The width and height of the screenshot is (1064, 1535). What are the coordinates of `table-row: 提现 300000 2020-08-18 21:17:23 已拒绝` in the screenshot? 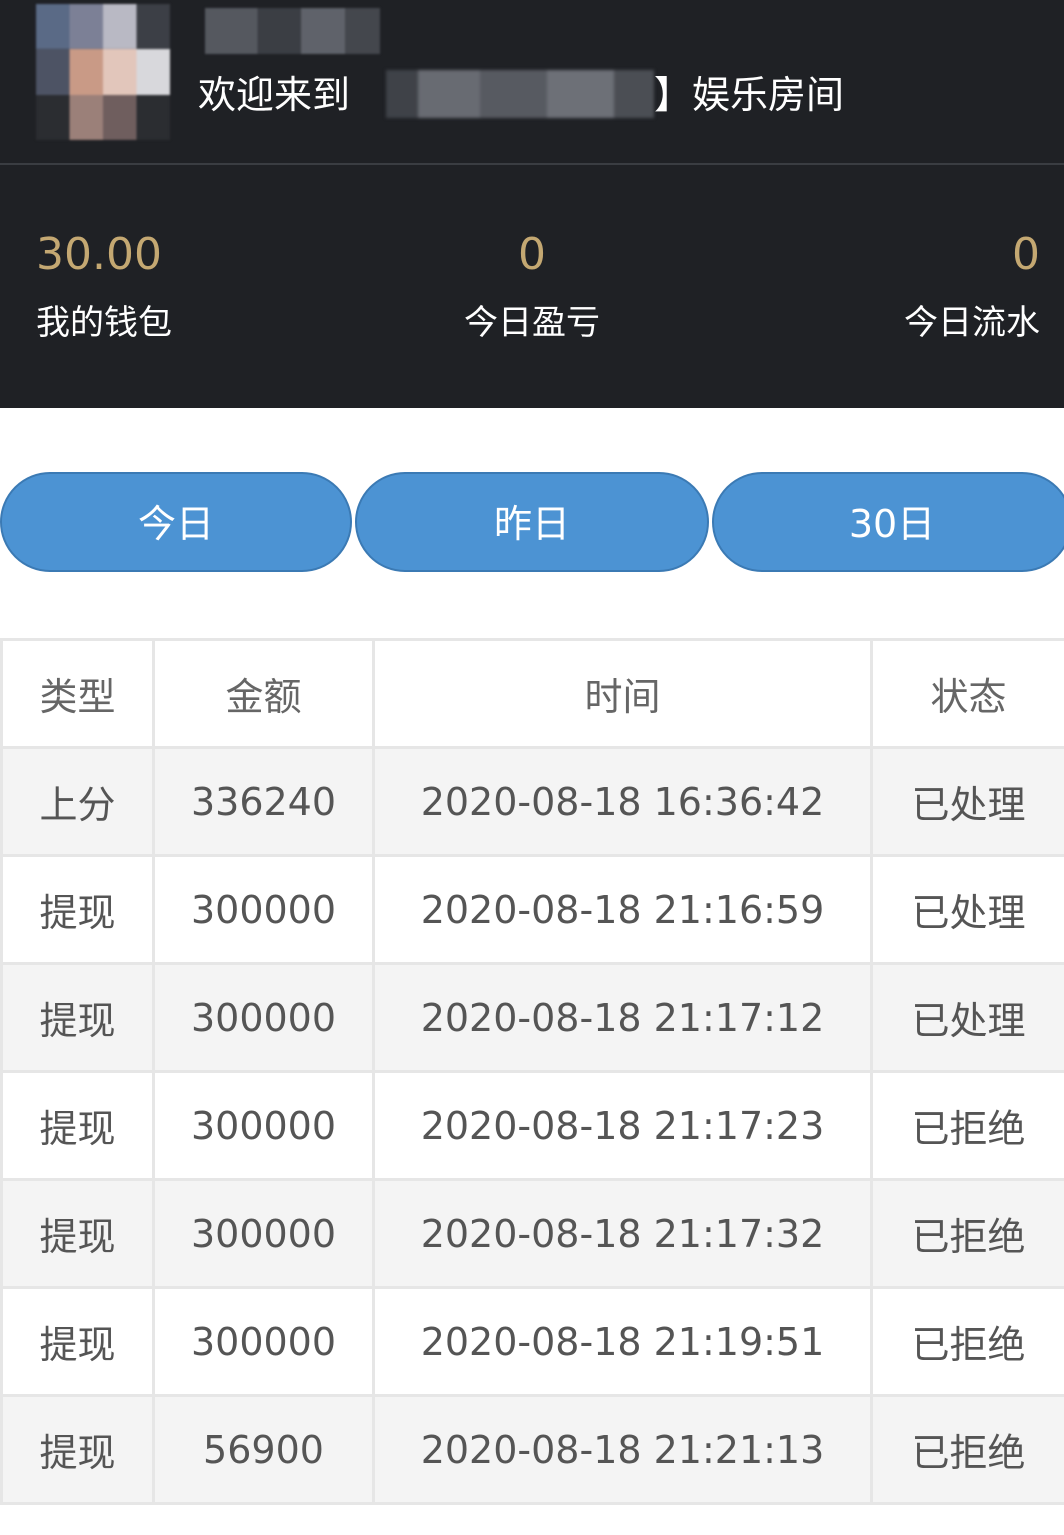 It's located at (532, 1125).